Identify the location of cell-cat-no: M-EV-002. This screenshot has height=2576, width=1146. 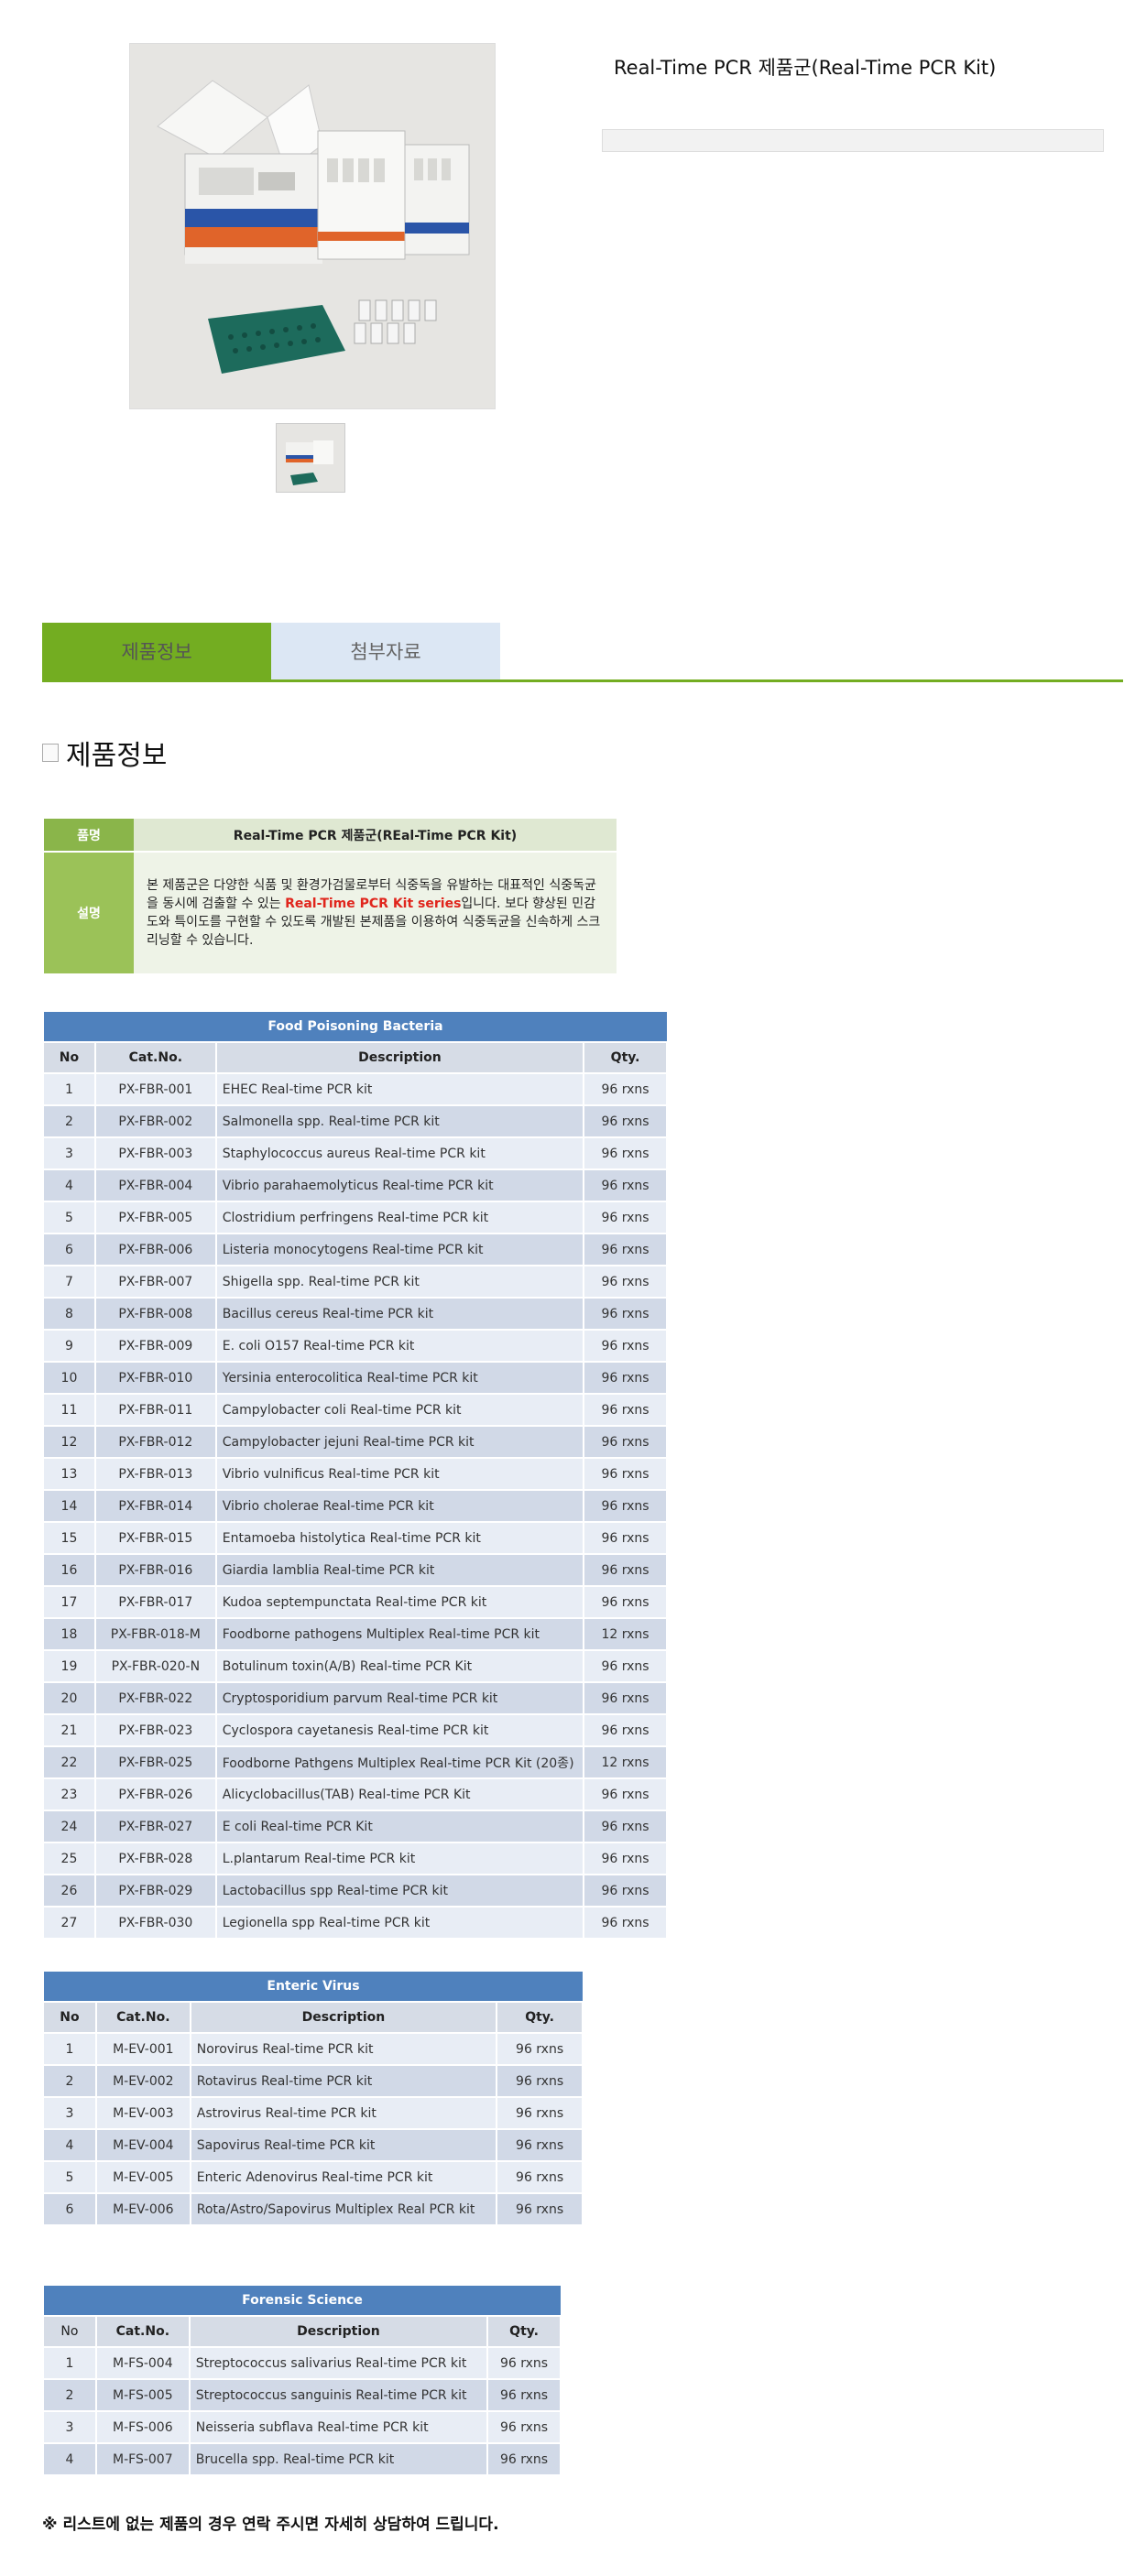
(143, 2080).